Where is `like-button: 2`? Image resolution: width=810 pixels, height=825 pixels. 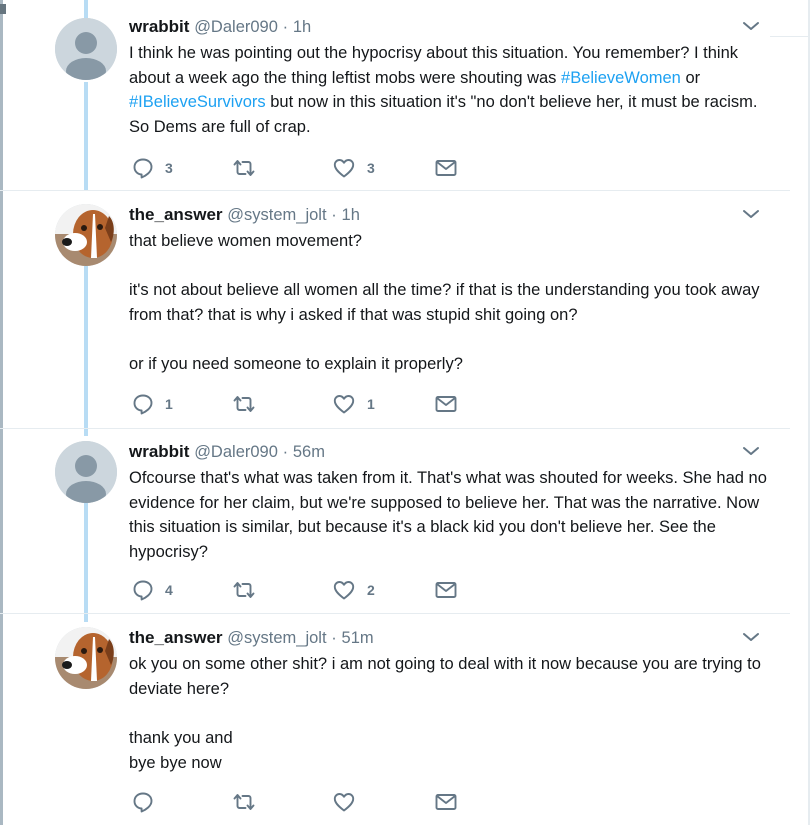 like-button: 2 is located at coordinates (353, 590).